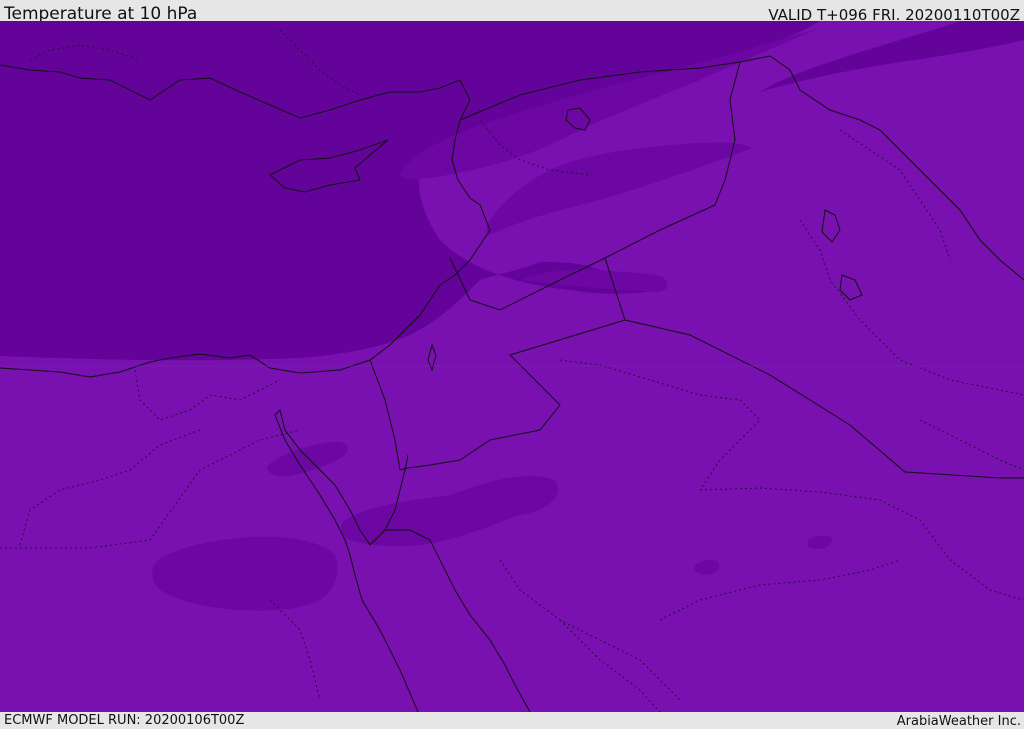 The image size is (1024, 729). Describe the element at coordinates (124, 720) in the screenshot. I see `model-run-label: ECMWF MODEL RUN: 20200106T00Z` at that location.